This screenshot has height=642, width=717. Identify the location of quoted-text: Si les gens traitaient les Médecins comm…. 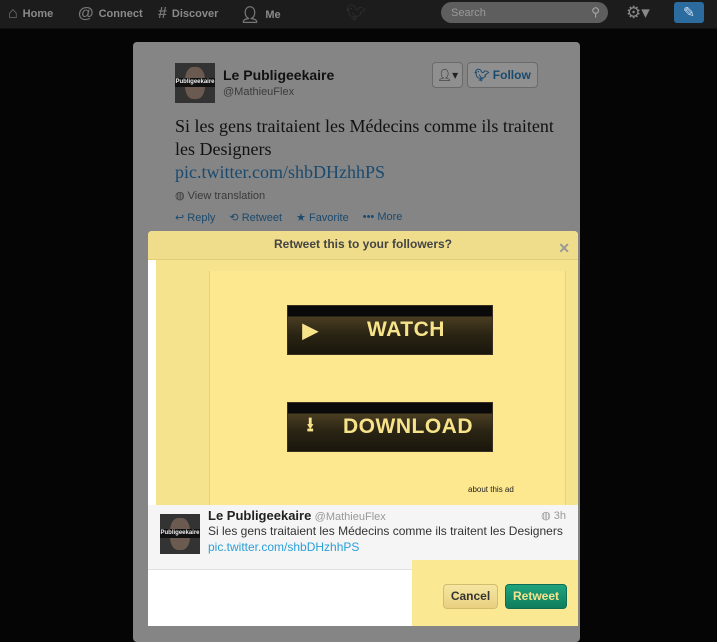
(385, 531).